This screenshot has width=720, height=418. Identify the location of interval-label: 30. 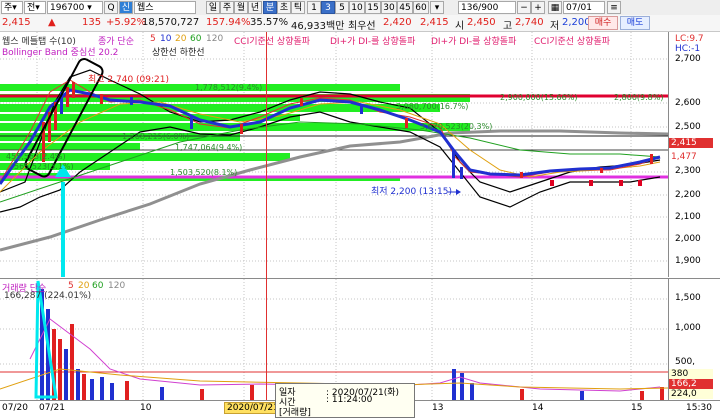
(389, 8).